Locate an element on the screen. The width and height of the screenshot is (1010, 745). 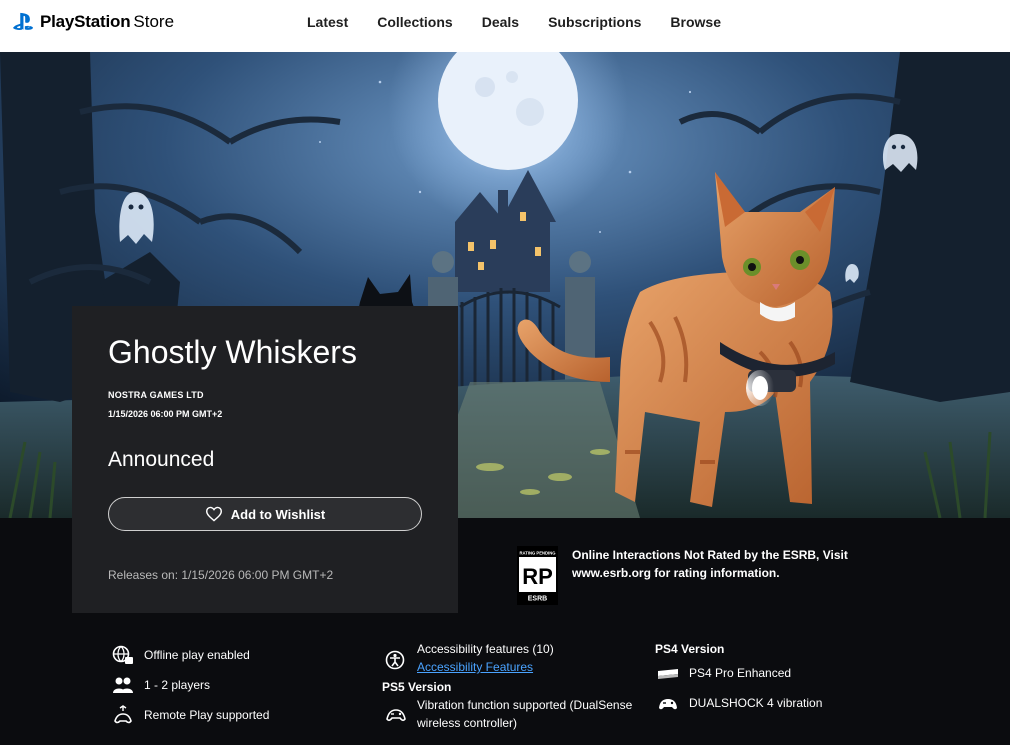
ps5-version-title: PS5 Version is located at coordinates (417, 687).